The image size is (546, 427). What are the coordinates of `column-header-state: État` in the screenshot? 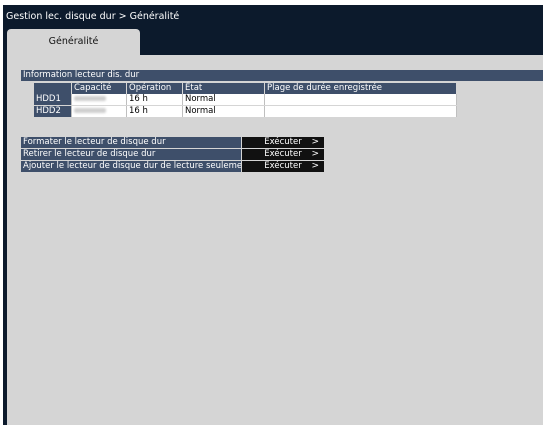 It's located at (223, 88).